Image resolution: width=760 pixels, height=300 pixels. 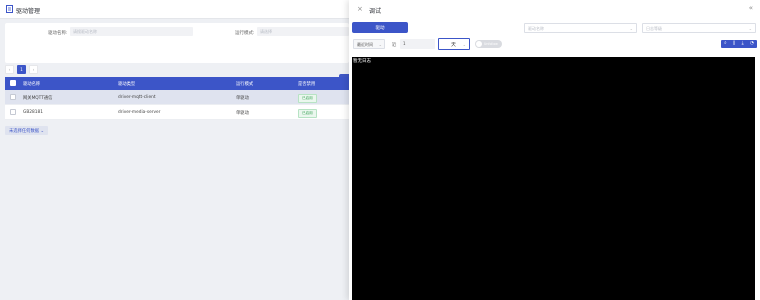 What do you see at coordinates (751, 8) in the screenshot?
I see `collapse-icon: «` at bounding box center [751, 8].